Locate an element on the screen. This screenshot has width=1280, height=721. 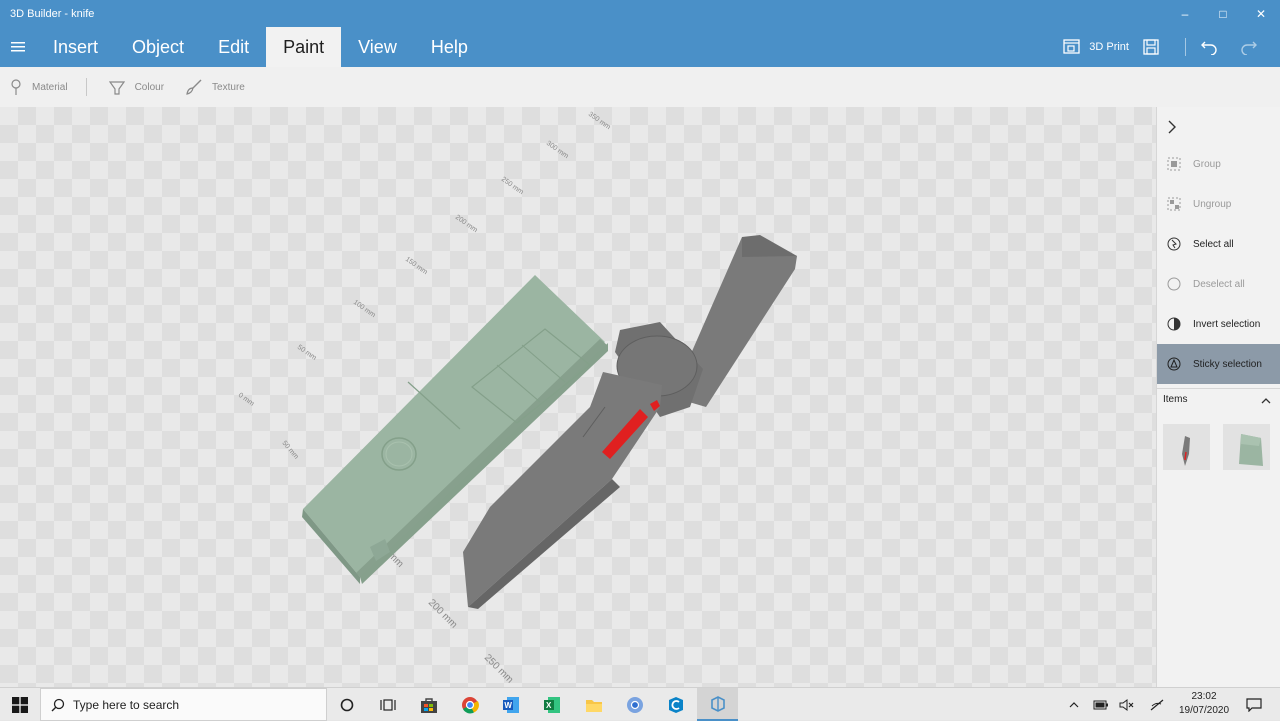
sticky-selection-label: Sticky selection is located at coordinates (1227, 364).